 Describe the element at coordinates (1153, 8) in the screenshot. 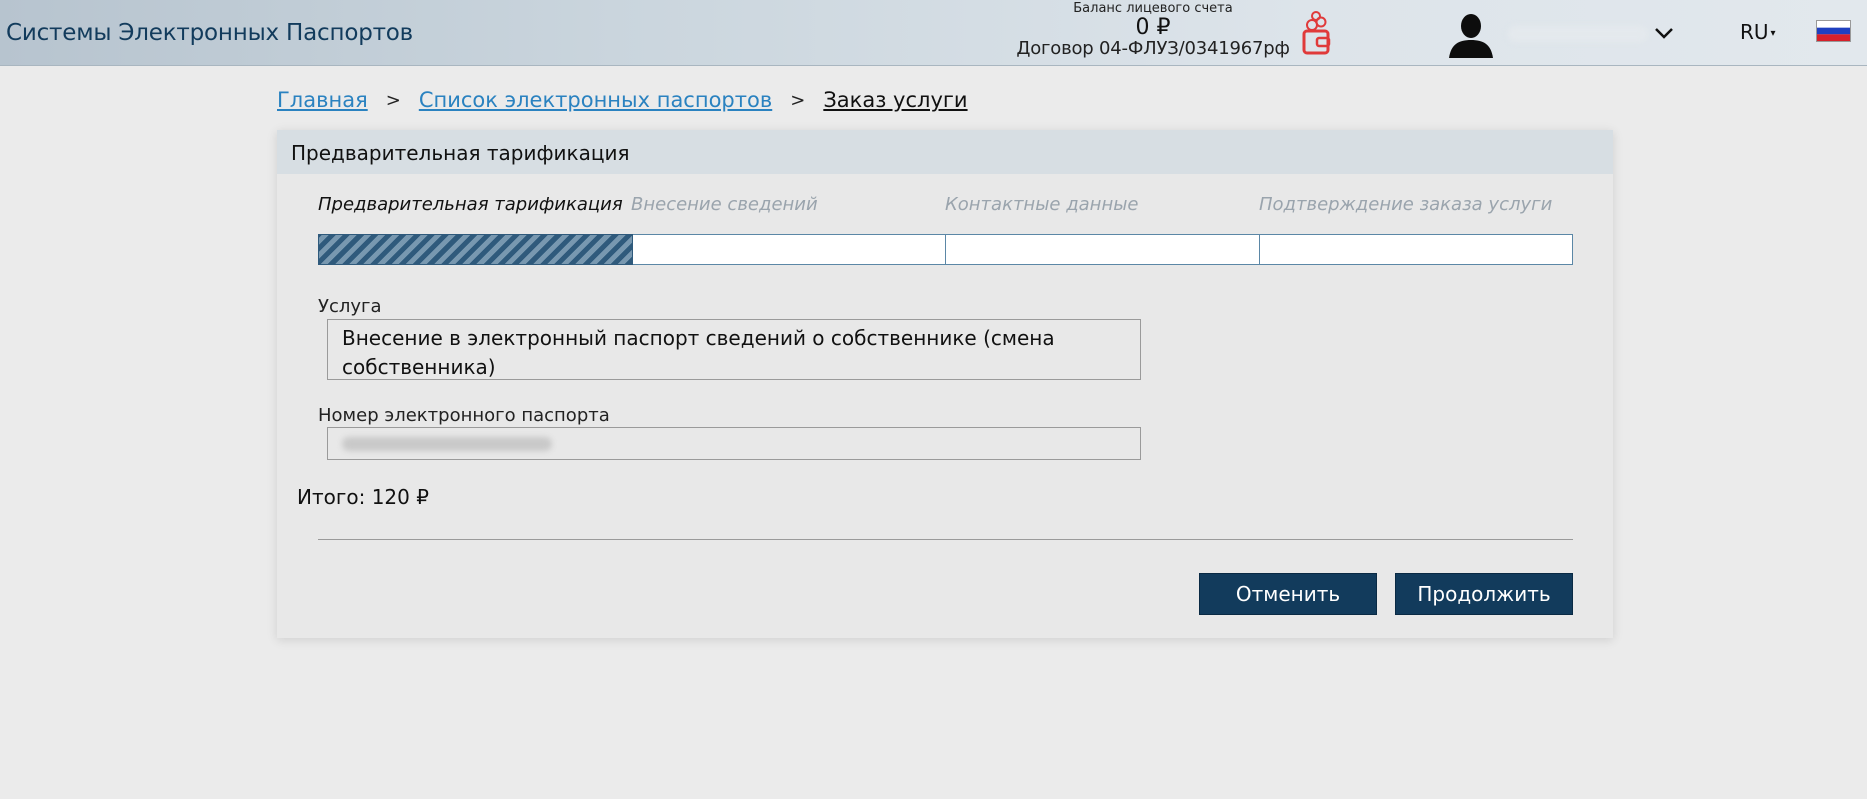

I see `balance-label: Баланс лицевого счета` at that location.